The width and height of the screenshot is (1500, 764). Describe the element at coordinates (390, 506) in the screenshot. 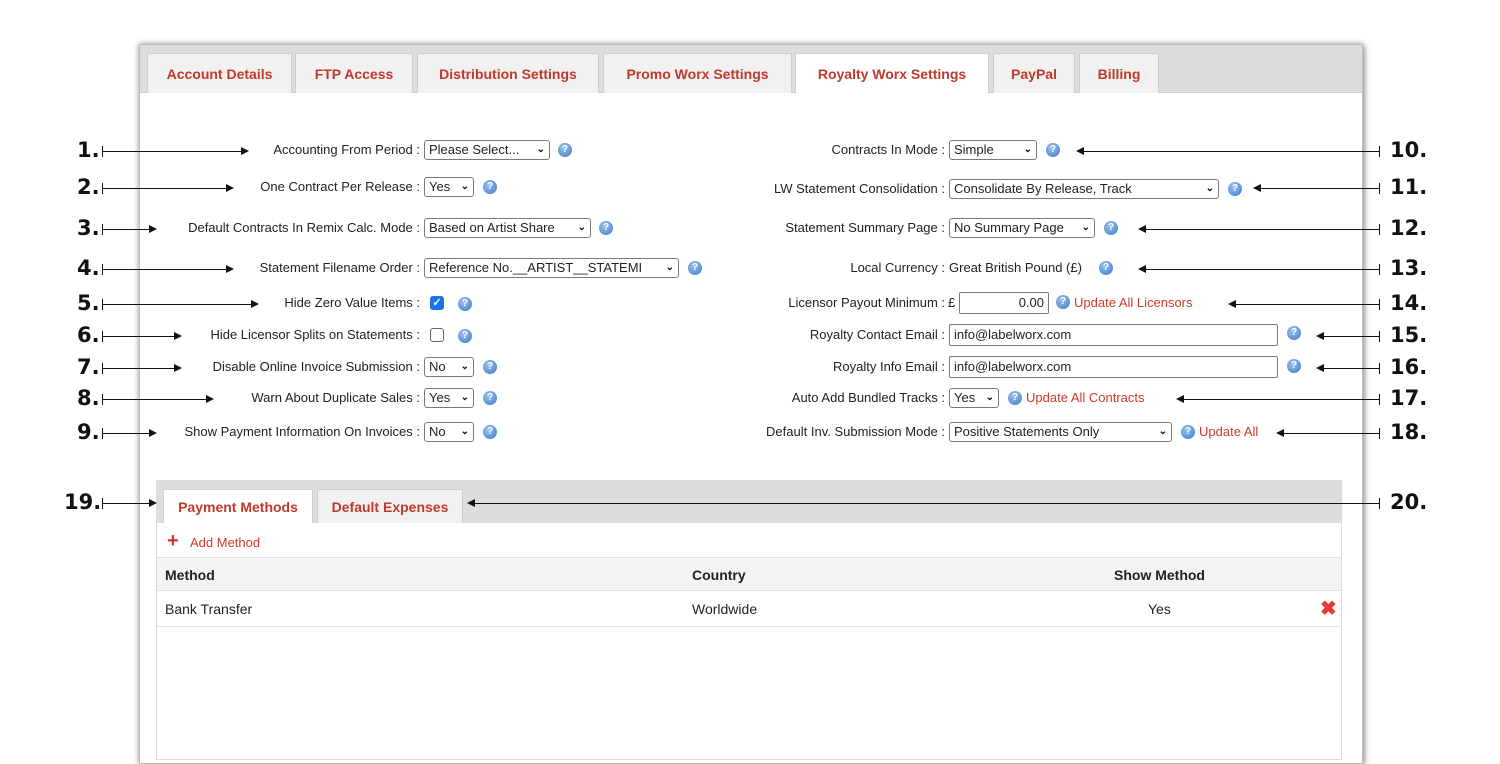

I see `tab-default-expenses: Default Expenses` at that location.